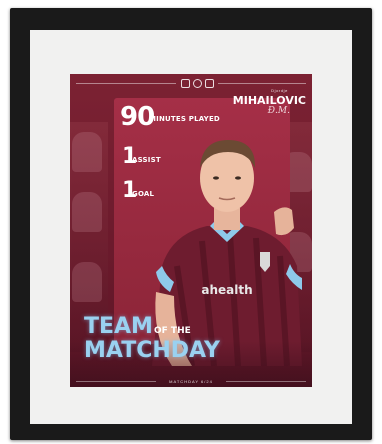 The width and height of the screenshot is (382, 444). I want to click on player-signature: Đ.M., so click(278, 111).